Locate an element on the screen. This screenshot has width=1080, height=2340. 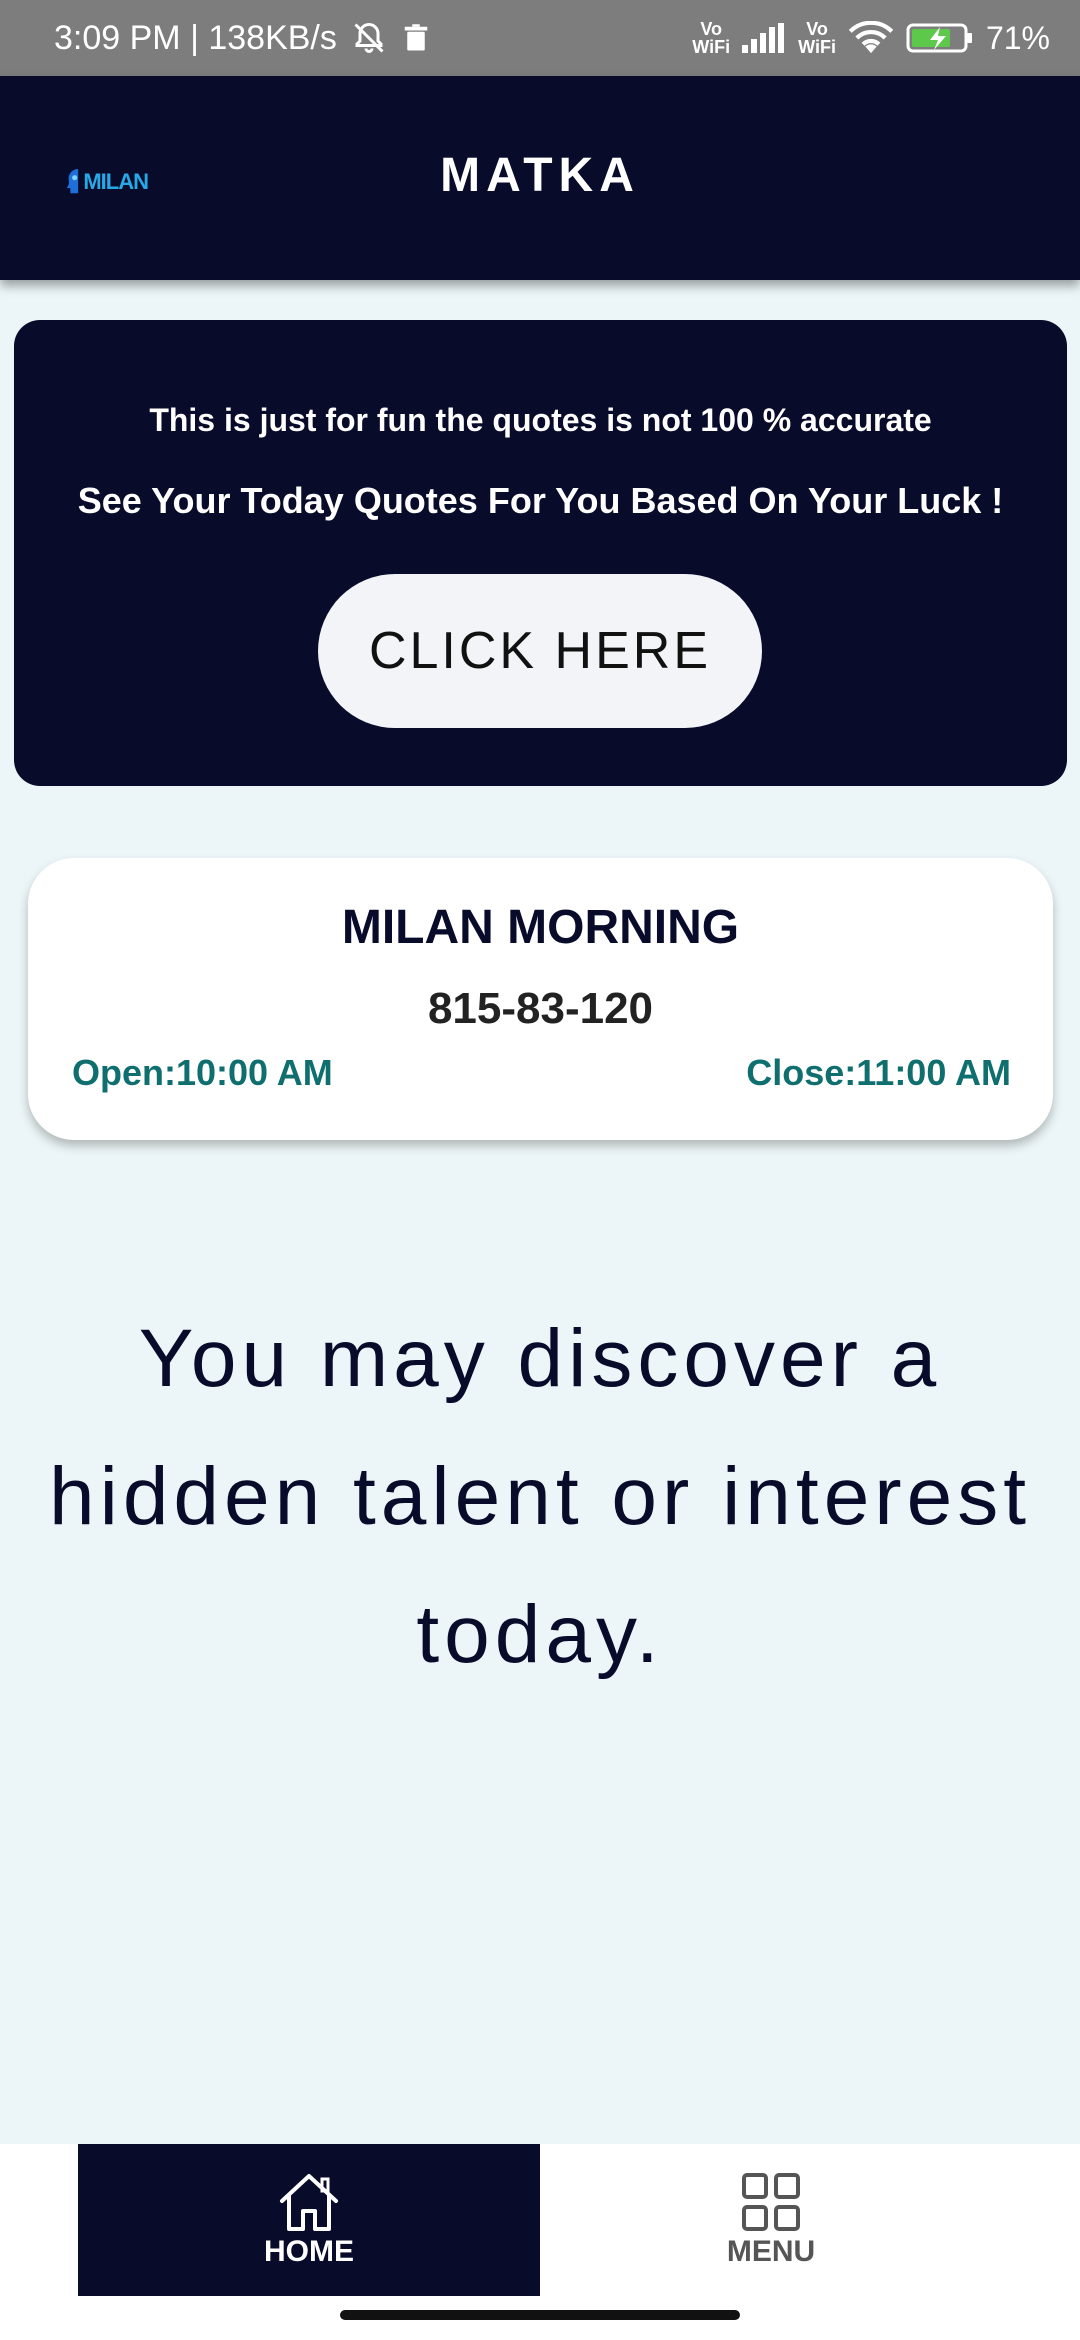
nav-home-tab: HOME is located at coordinates (309, 2220).